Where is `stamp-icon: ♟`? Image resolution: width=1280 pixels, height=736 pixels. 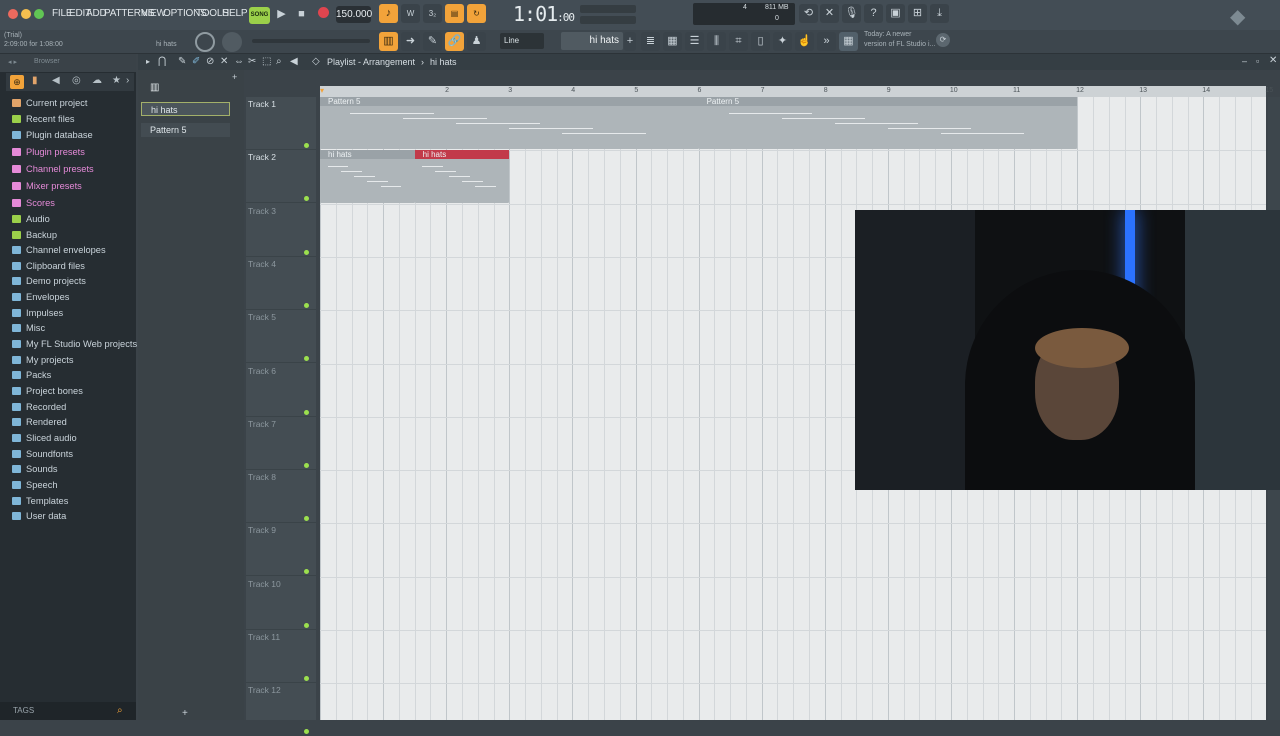 stamp-icon: ♟ is located at coordinates (476, 41).